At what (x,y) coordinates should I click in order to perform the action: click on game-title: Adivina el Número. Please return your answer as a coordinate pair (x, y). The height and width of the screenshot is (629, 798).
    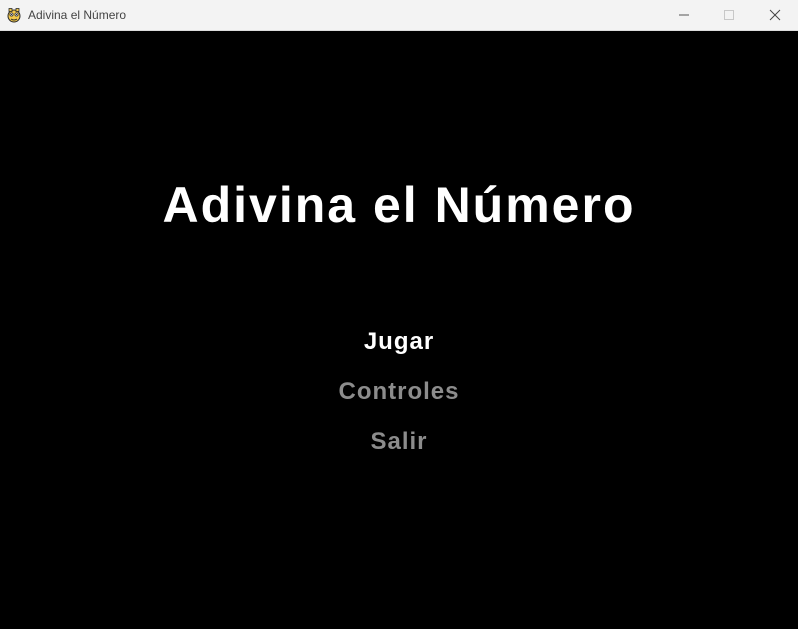
    Looking at the image, I should click on (399, 205).